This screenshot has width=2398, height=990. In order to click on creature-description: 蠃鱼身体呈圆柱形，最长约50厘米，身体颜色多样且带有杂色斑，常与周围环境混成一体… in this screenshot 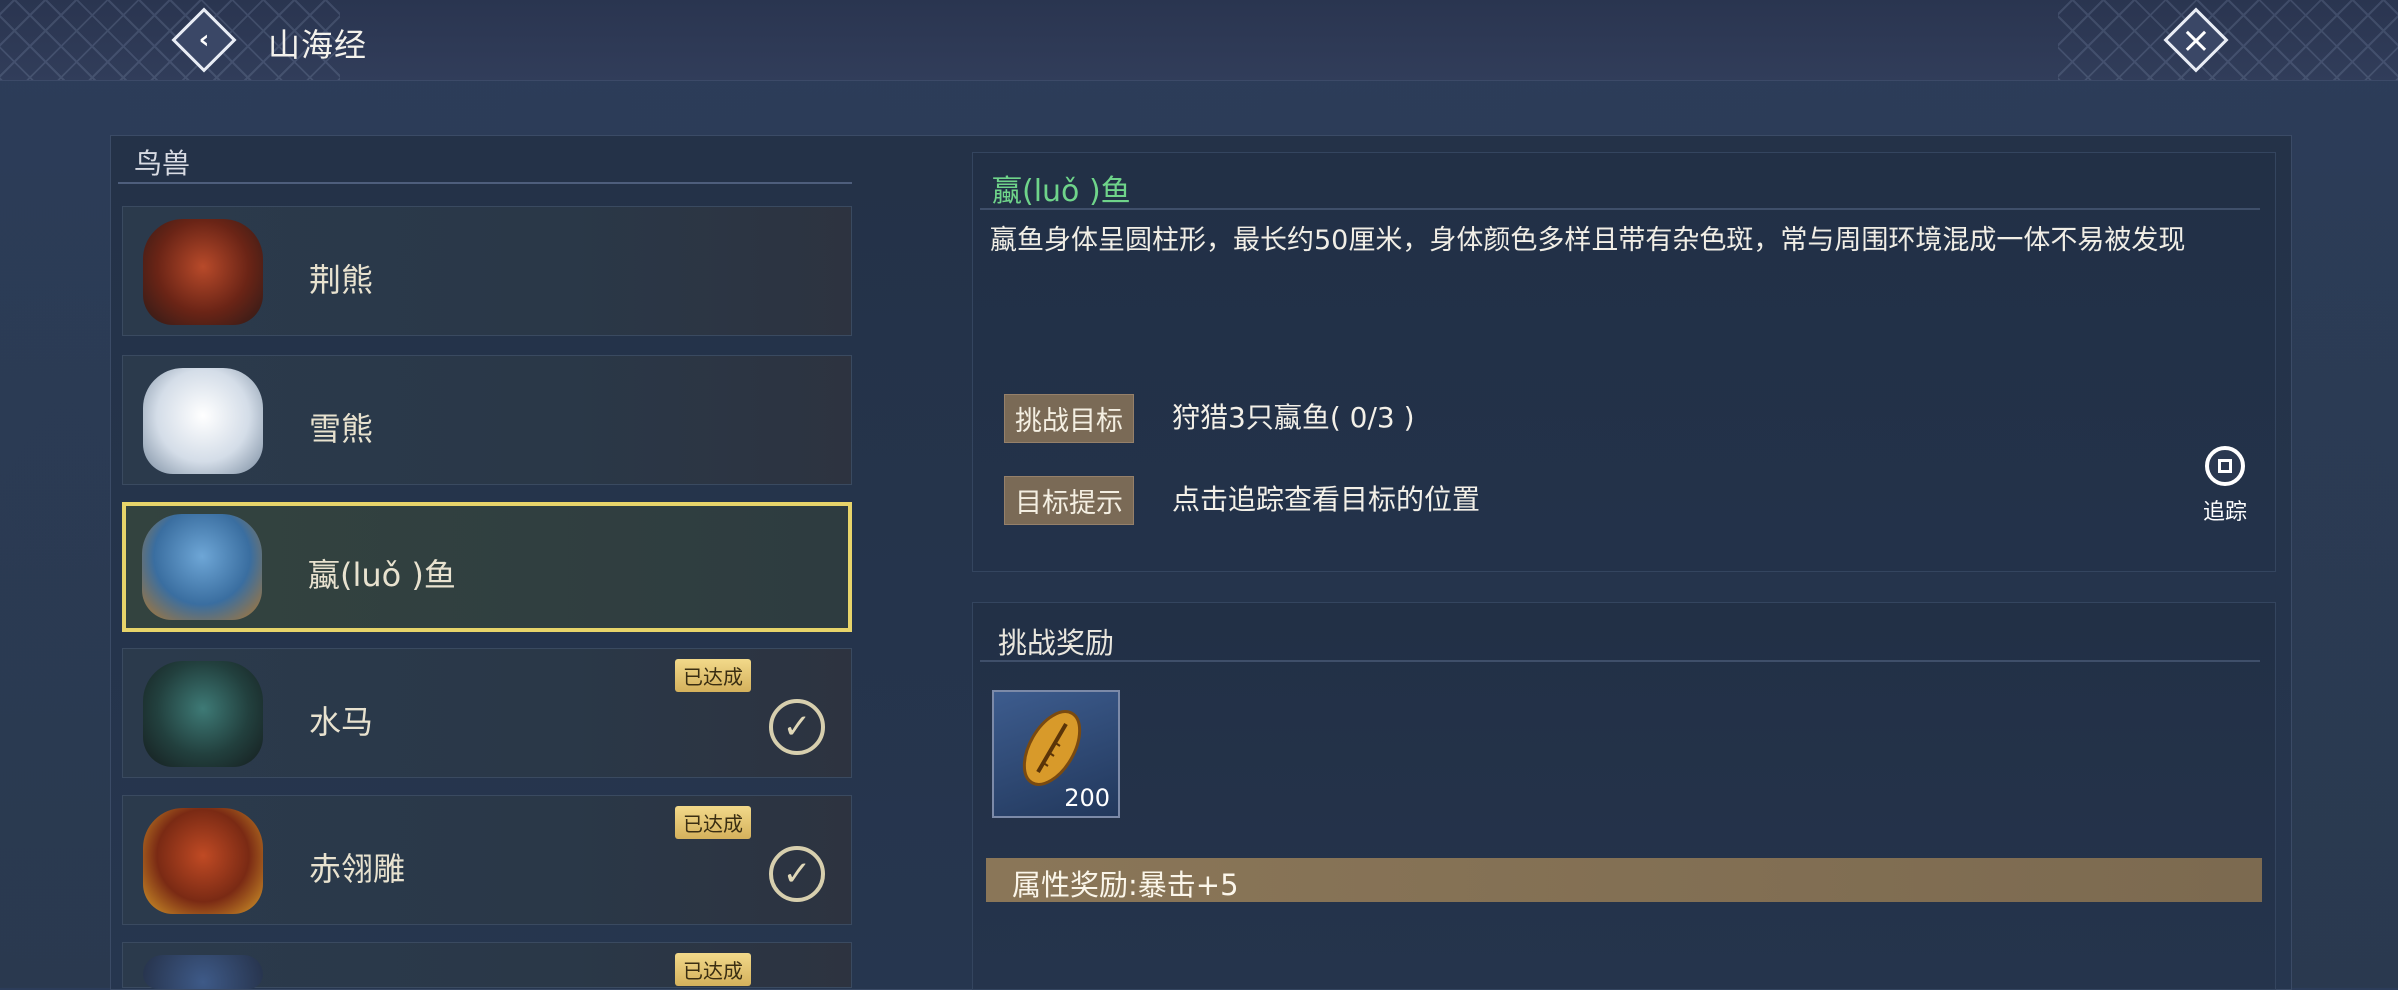, I will do `click(1588, 240)`.